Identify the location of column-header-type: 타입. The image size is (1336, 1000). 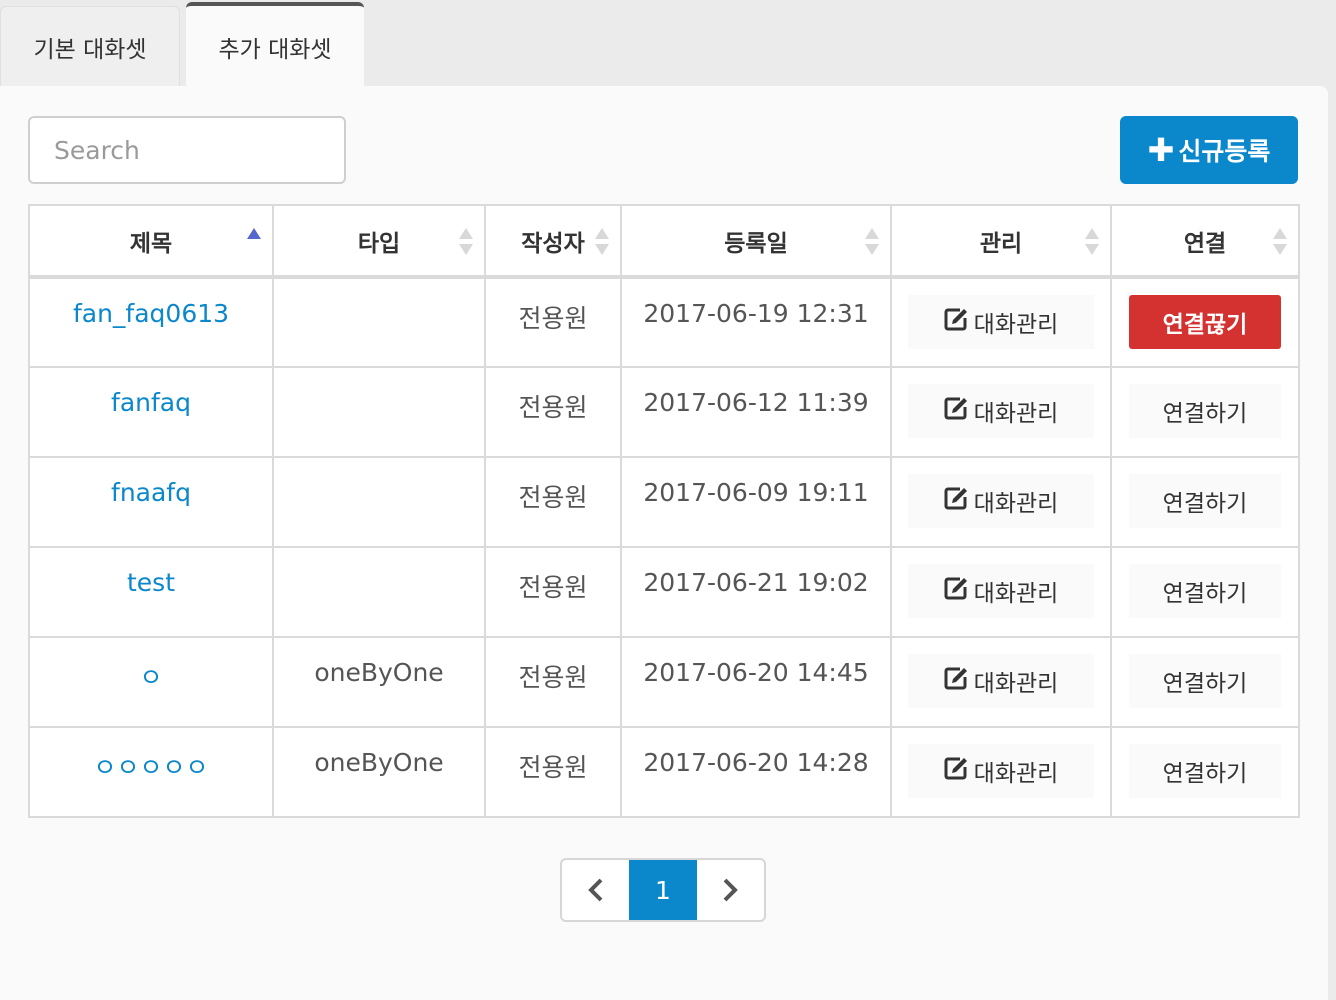
(379, 241).